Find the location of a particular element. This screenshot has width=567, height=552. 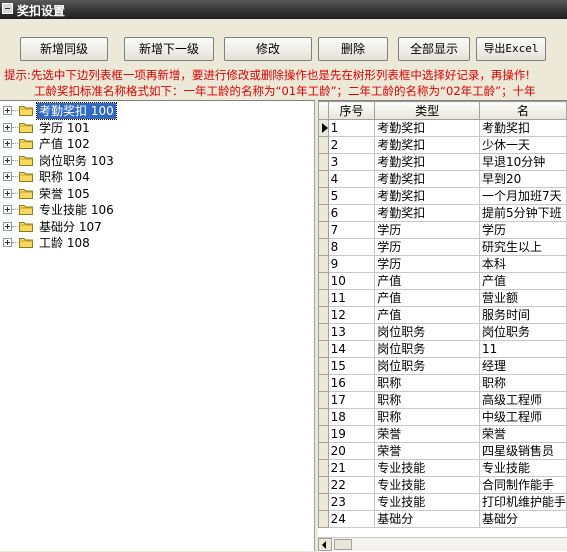

table-row: 19 荣誉 荣誉 is located at coordinates (442, 434).